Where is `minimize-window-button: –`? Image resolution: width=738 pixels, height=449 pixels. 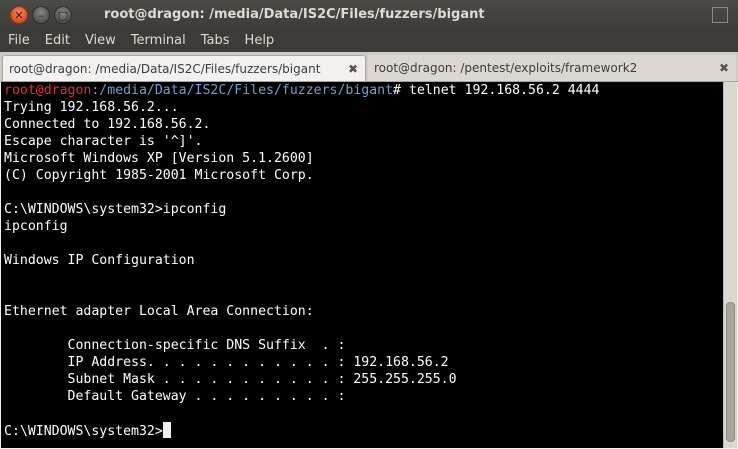
minimize-window-button: – is located at coordinates (41, 15).